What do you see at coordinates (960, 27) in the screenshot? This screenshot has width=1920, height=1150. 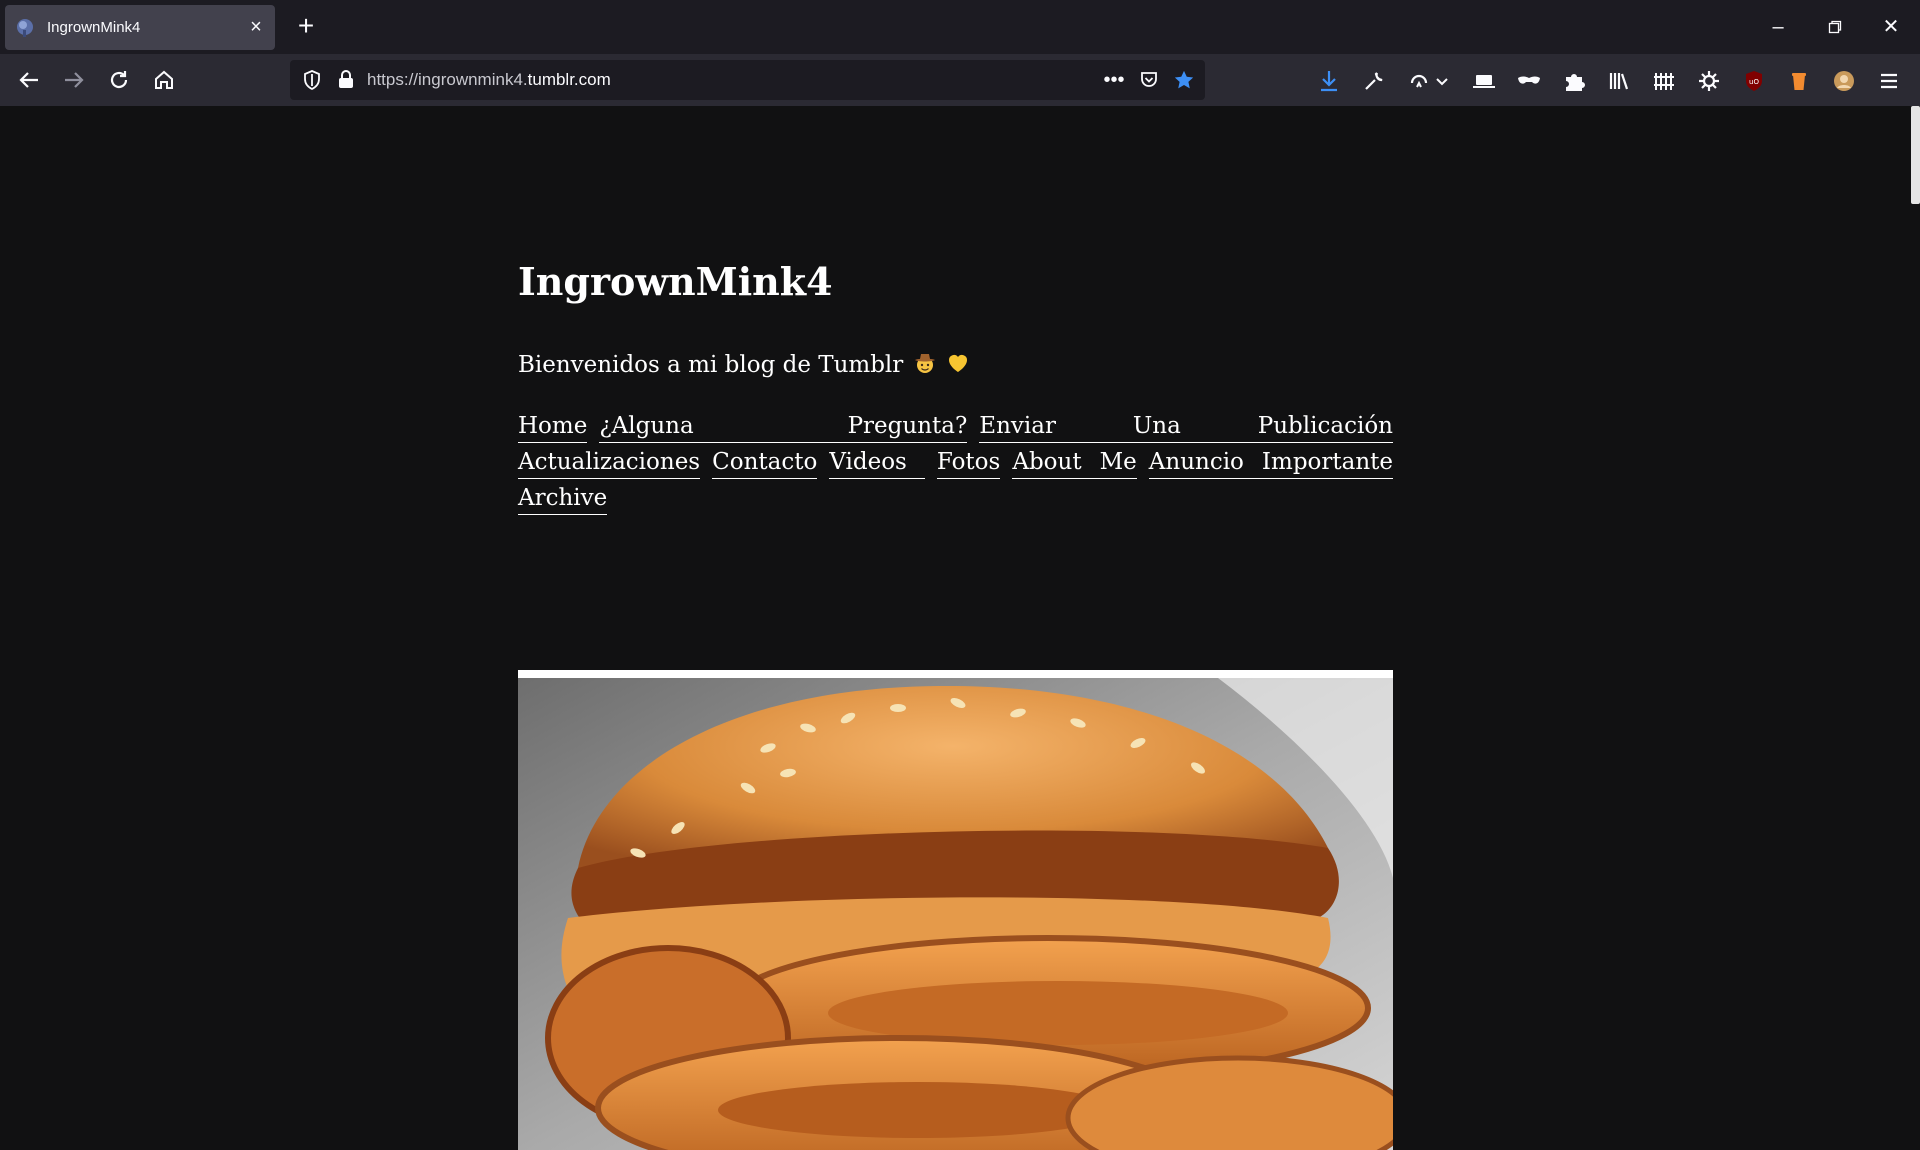 I see `tab-strip: IngrownMink4 × + – ✕` at bounding box center [960, 27].